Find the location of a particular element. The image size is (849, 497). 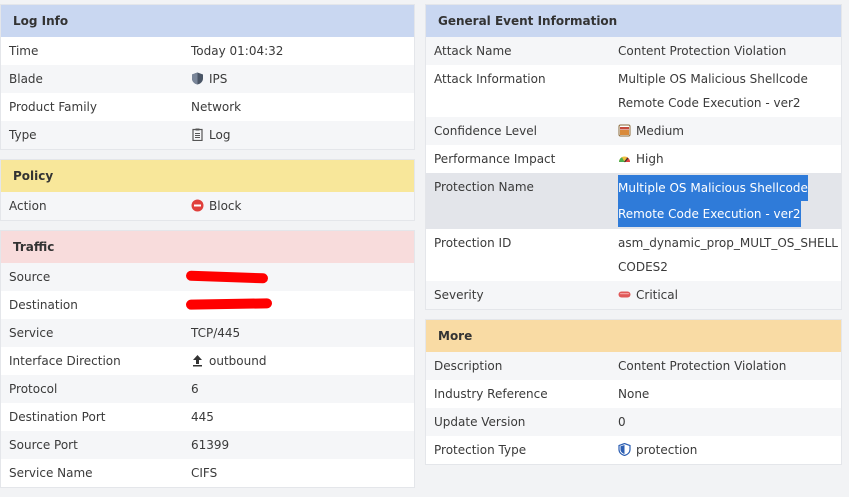

policy-panel: Policy Action Block is located at coordinates (207, 190).